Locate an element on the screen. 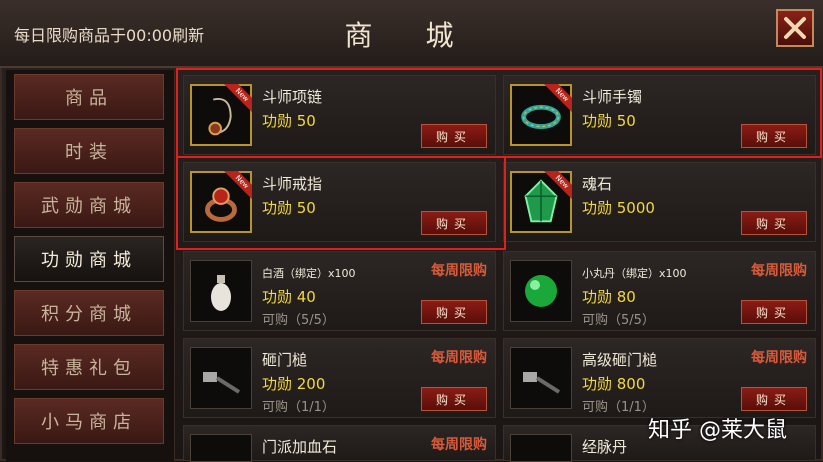  shop-item-card: New 魂石 功勋 5000 购买 is located at coordinates (659, 202).